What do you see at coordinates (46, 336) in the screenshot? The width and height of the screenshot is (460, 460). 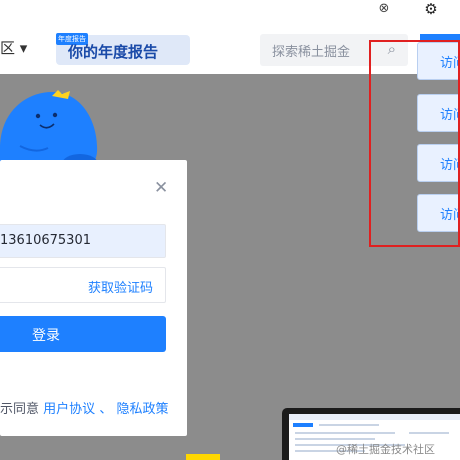 I see `login-button-label: 登录` at bounding box center [46, 336].